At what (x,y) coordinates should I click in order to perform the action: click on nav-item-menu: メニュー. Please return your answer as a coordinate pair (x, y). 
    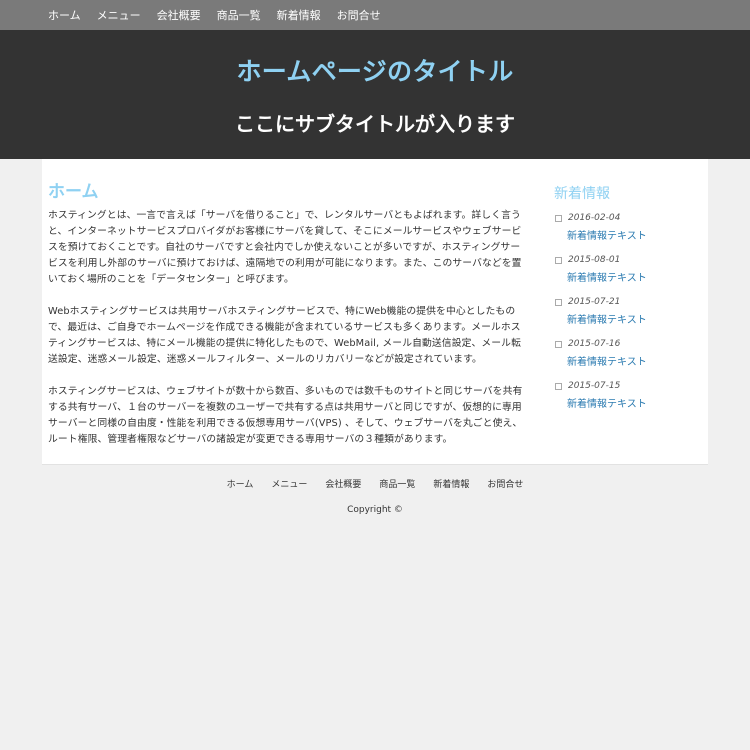
    Looking at the image, I should click on (119, 15).